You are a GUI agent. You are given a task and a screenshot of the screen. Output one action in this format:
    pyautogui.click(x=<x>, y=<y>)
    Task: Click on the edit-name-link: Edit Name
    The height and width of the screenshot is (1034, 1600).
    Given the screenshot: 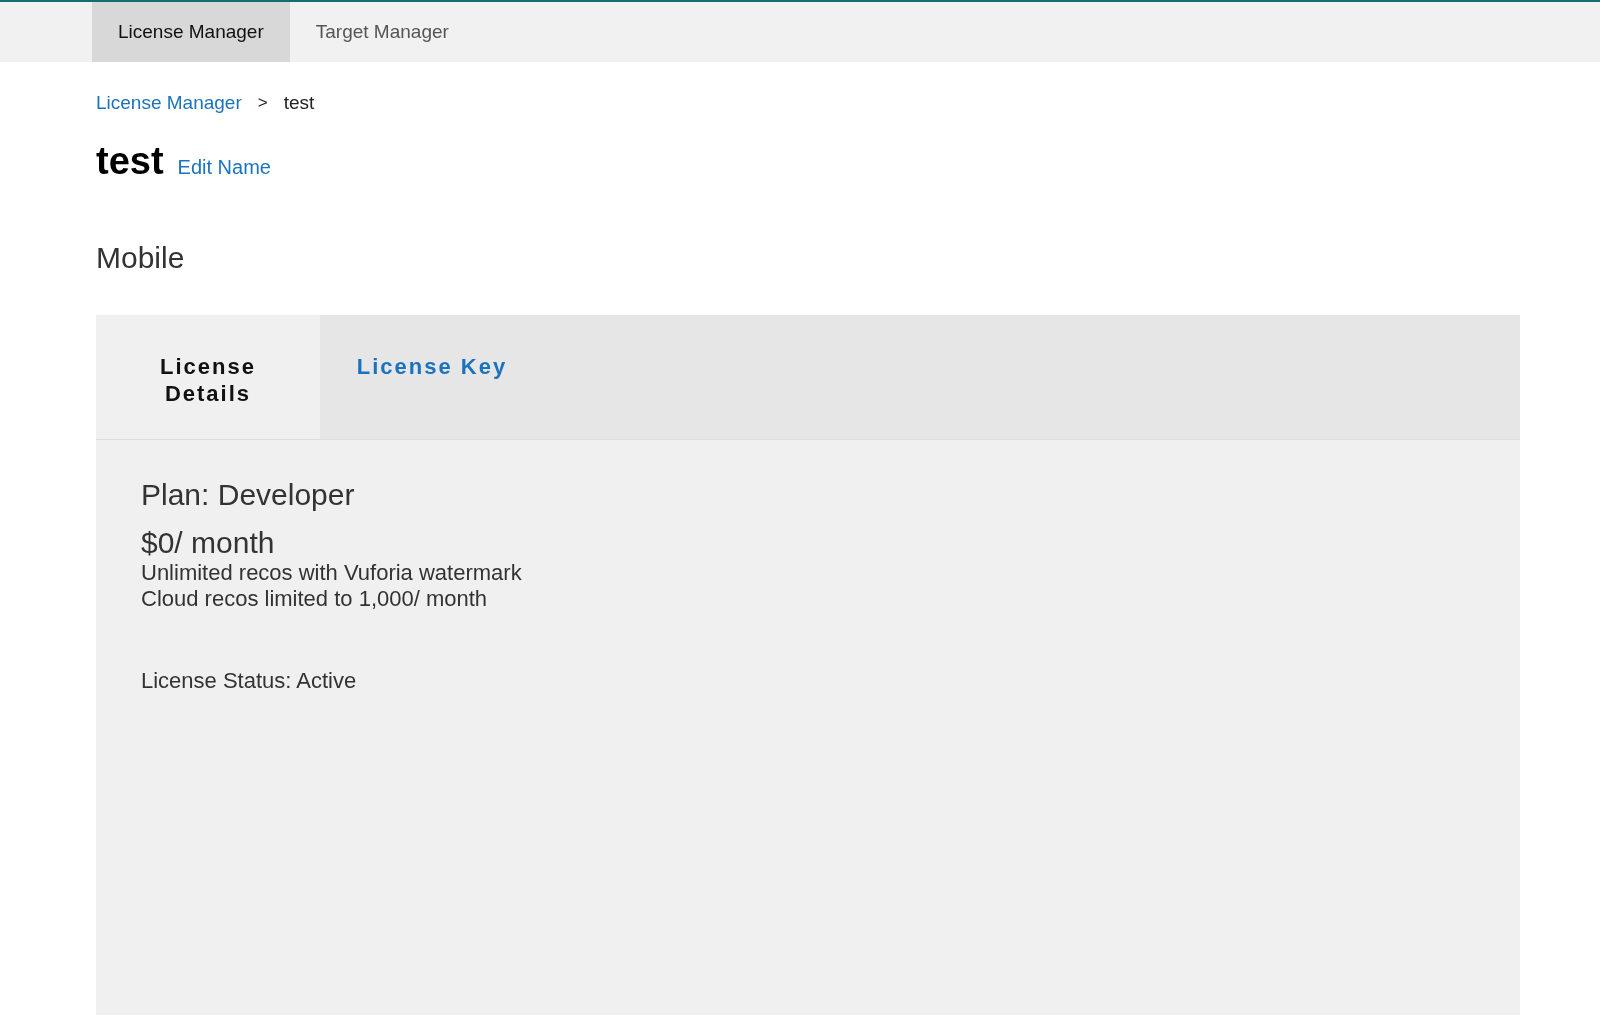 What is the action you would take?
    pyautogui.click(x=224, y=167)
    